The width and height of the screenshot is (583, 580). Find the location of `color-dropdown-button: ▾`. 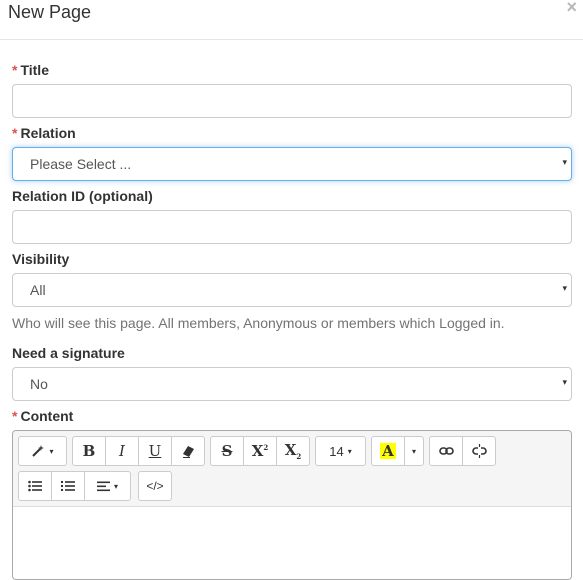

color-dropdown-button: ▾ is located at coordinates (414, 451).